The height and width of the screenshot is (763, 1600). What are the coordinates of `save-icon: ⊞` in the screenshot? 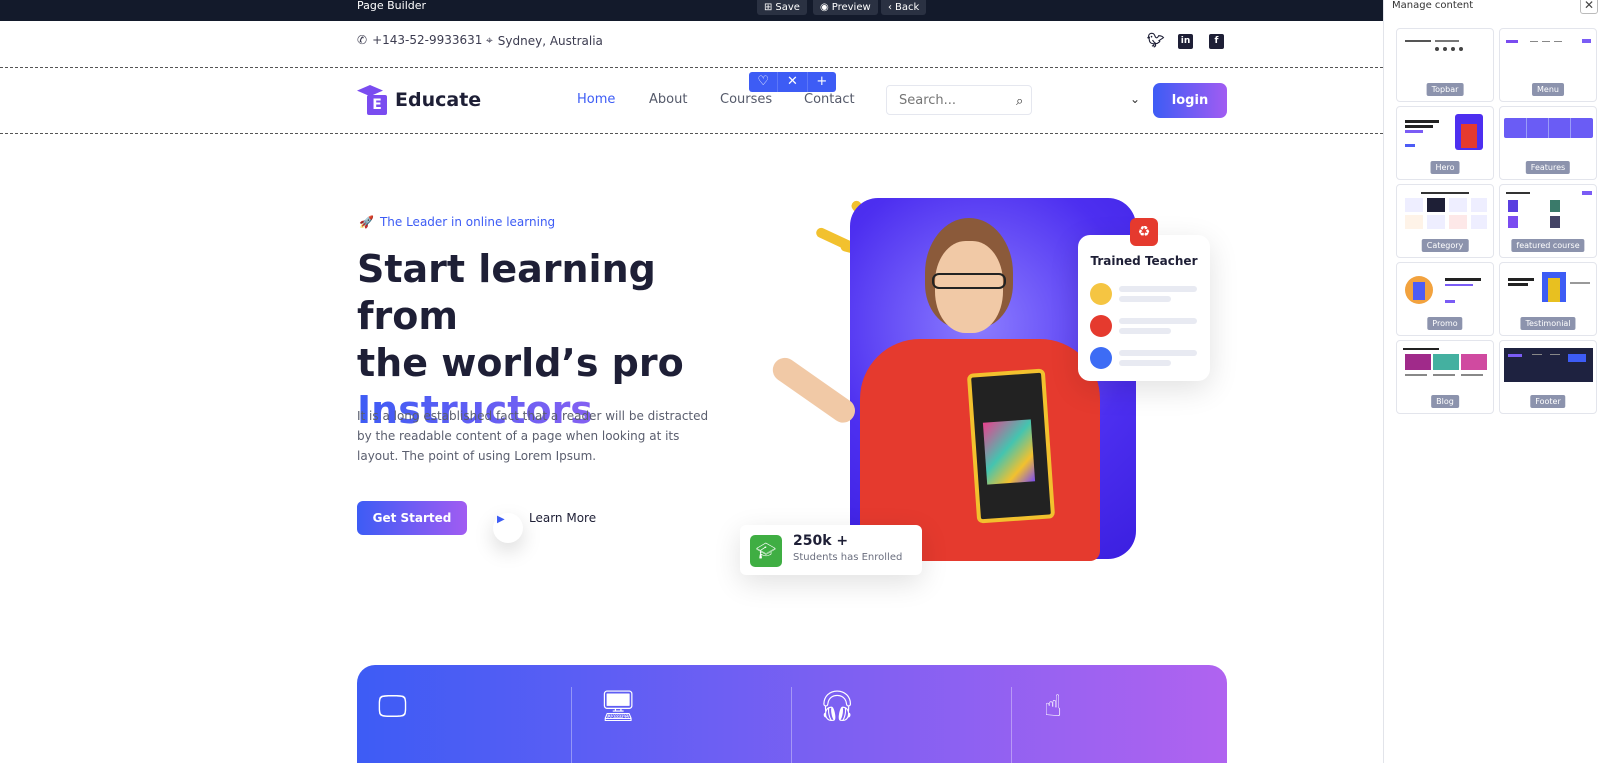 It's located at (768, 7).